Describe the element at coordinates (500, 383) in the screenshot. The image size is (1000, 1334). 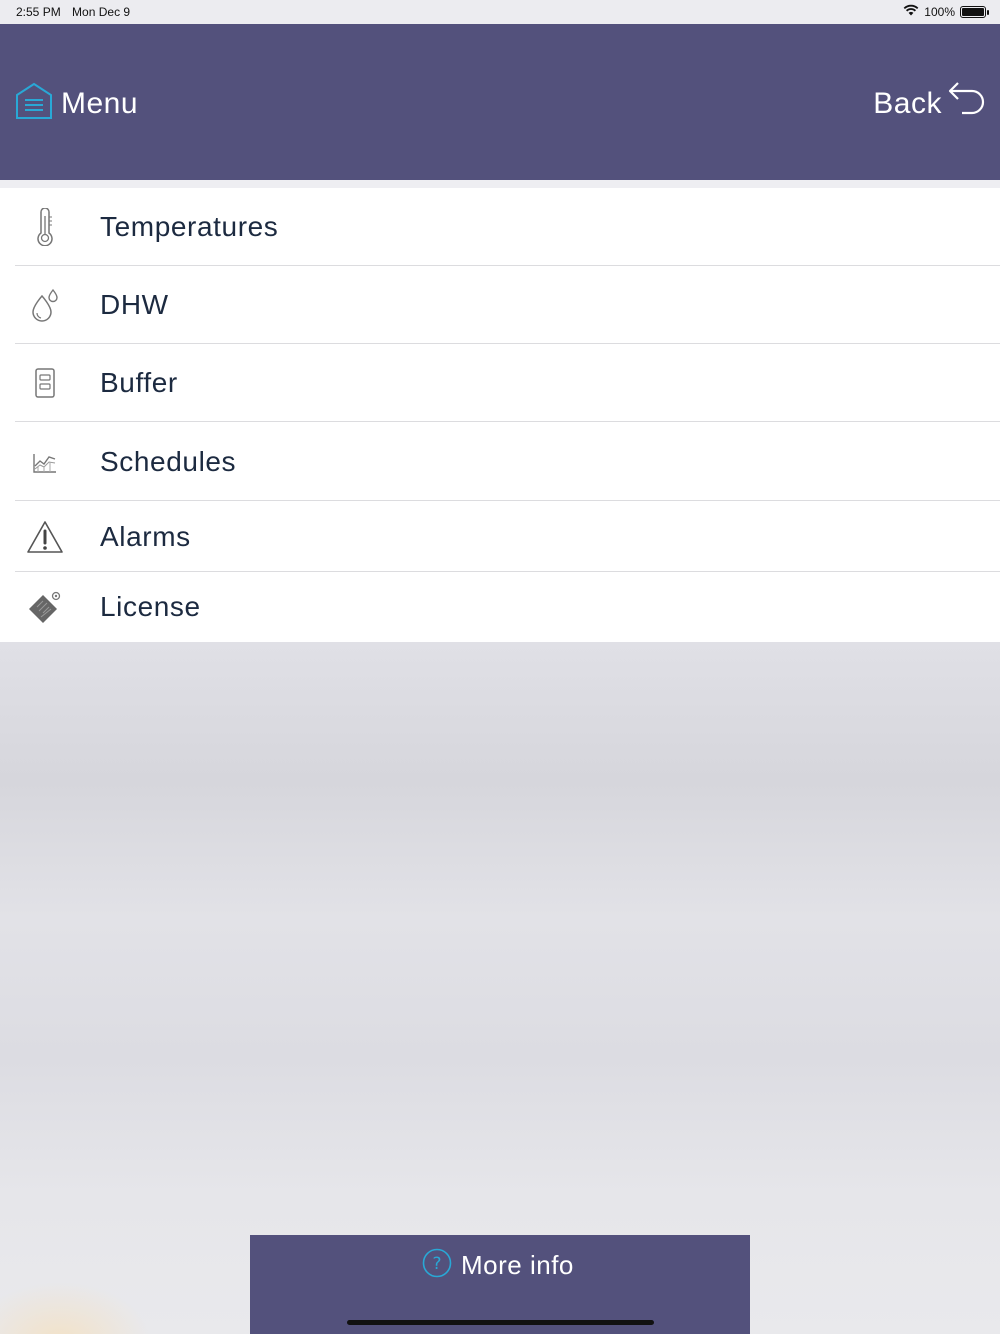
I see `menu-item-buffer: Buffer` at that location.